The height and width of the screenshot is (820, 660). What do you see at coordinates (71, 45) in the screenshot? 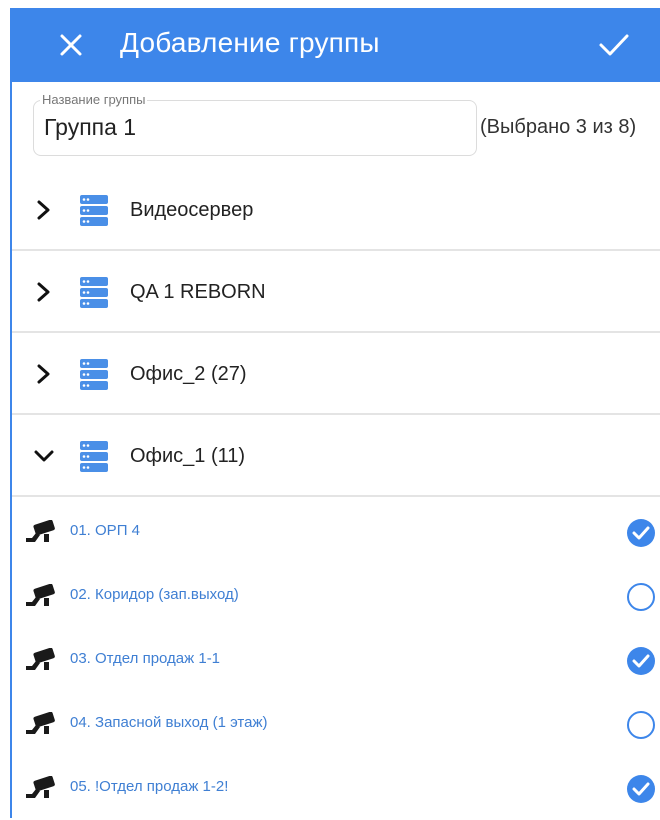
I see `close-icon` at bounding box center [71, 45].